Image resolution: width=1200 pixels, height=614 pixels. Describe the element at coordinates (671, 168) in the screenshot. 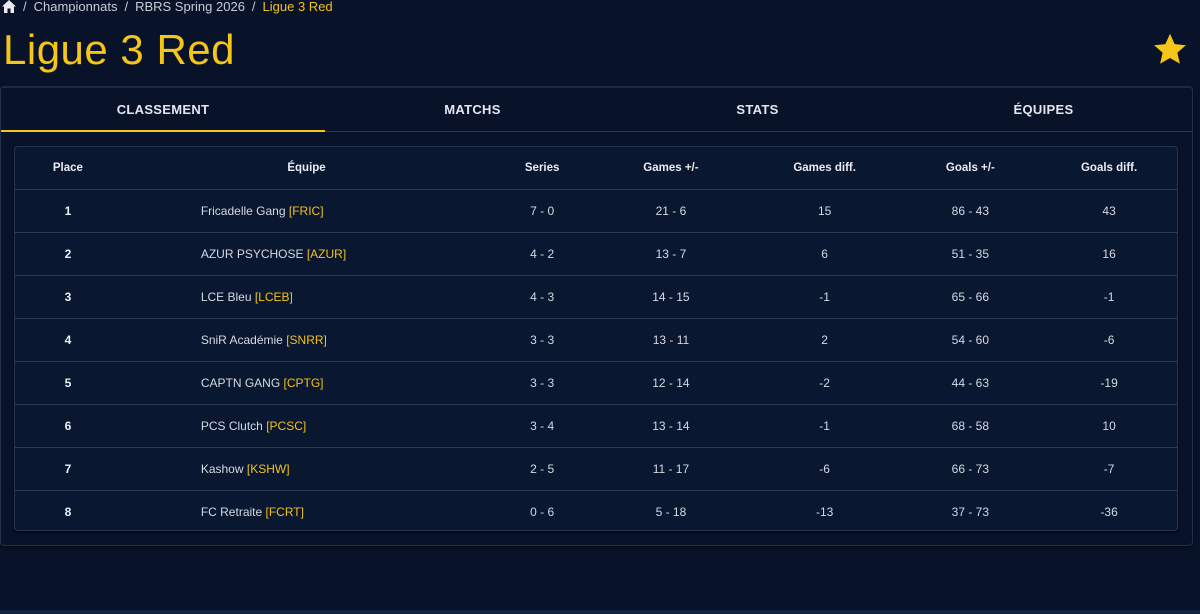

I see `header-games: Games +/-` at that location.